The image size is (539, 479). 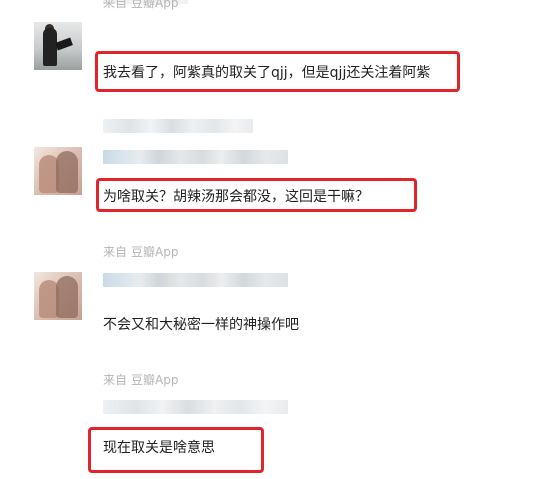 What do you see at coordinates (50, 47) in the screenshot?
I see `avatar-figure-body` at bounding box center [50, 47].